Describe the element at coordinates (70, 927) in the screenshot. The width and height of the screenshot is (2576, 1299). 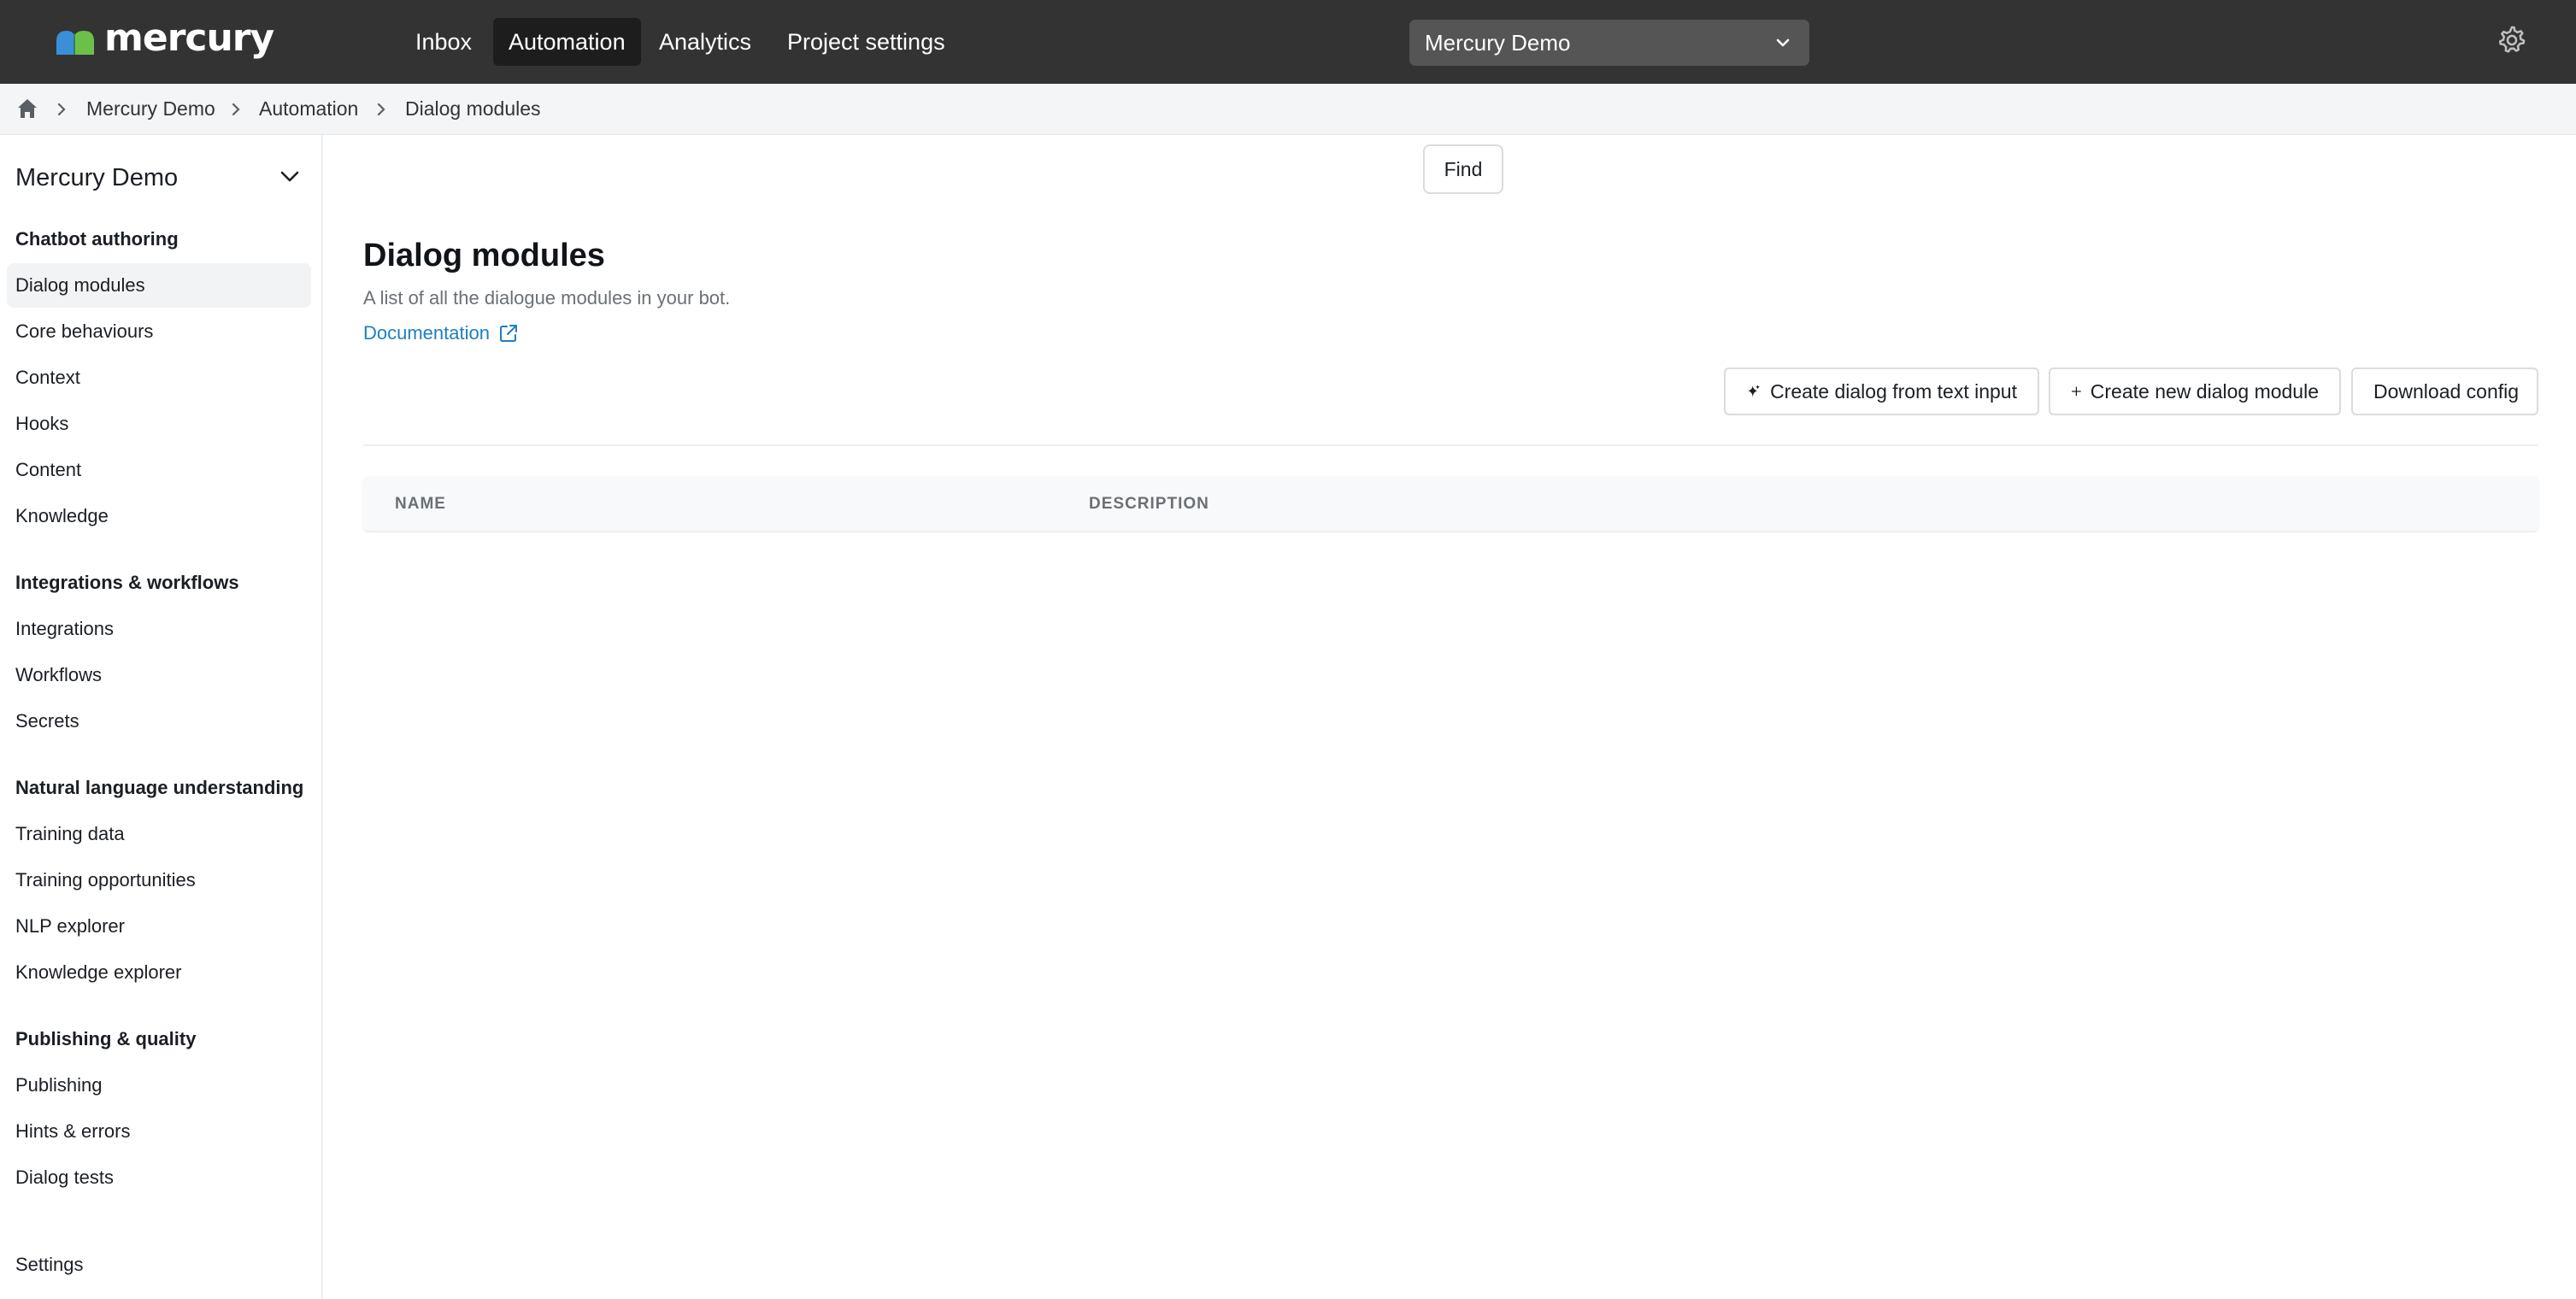
I see `sidebar-item-nlp-explorer: NLP explorer` at that location.